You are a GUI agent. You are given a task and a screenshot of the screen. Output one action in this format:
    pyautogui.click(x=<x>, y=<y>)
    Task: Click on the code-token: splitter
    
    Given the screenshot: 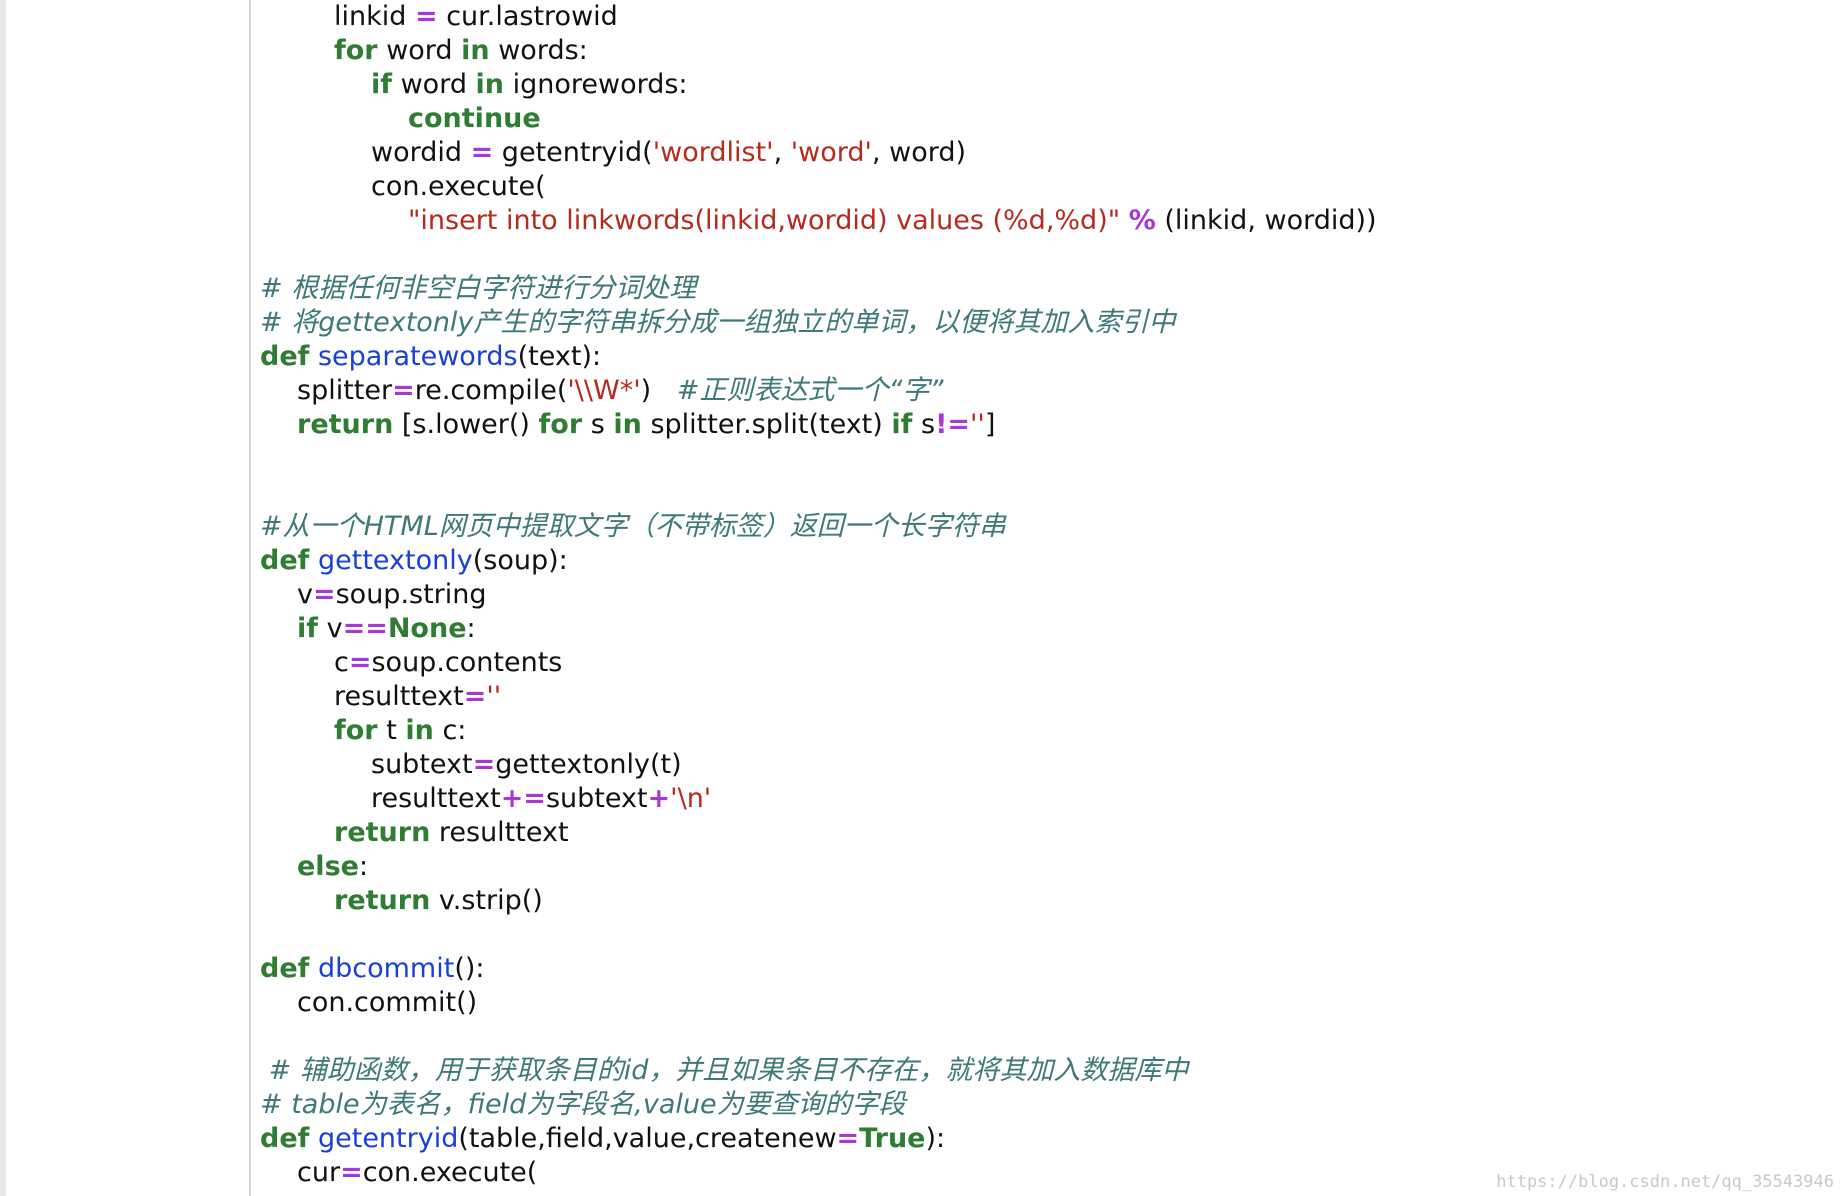 What is the action you would take?
    pyautogui.click(x=345, y=390)
    